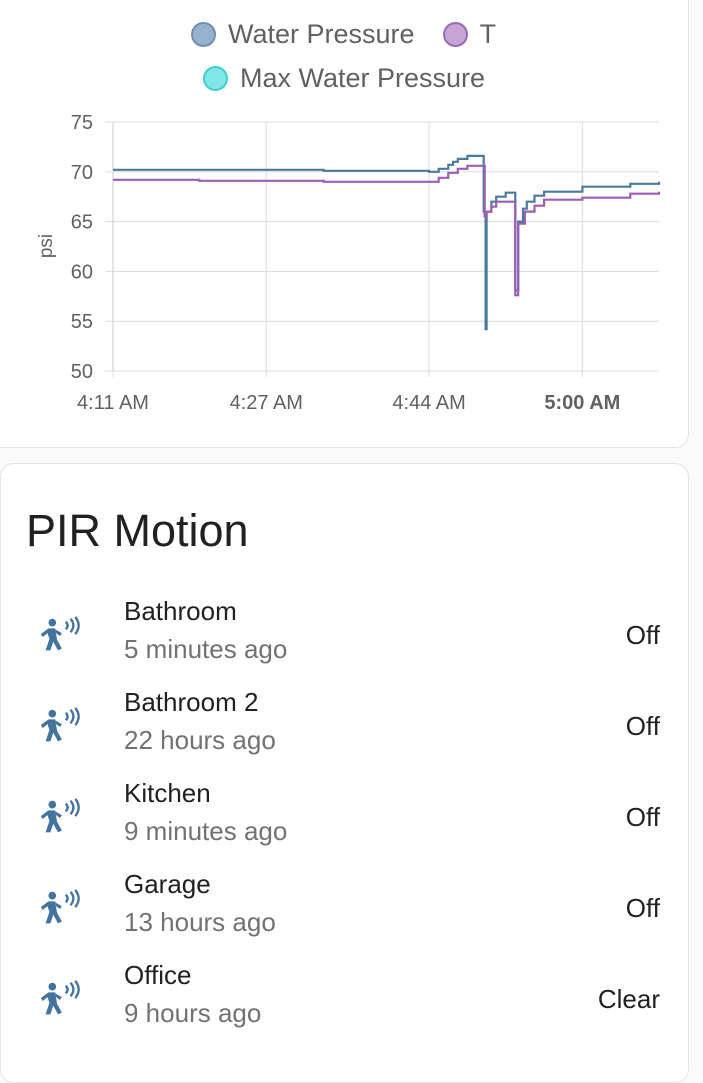 The width and height of the screenshot is (703, 1083). I want to click on y-tick-label: 65, so click(82, 223).